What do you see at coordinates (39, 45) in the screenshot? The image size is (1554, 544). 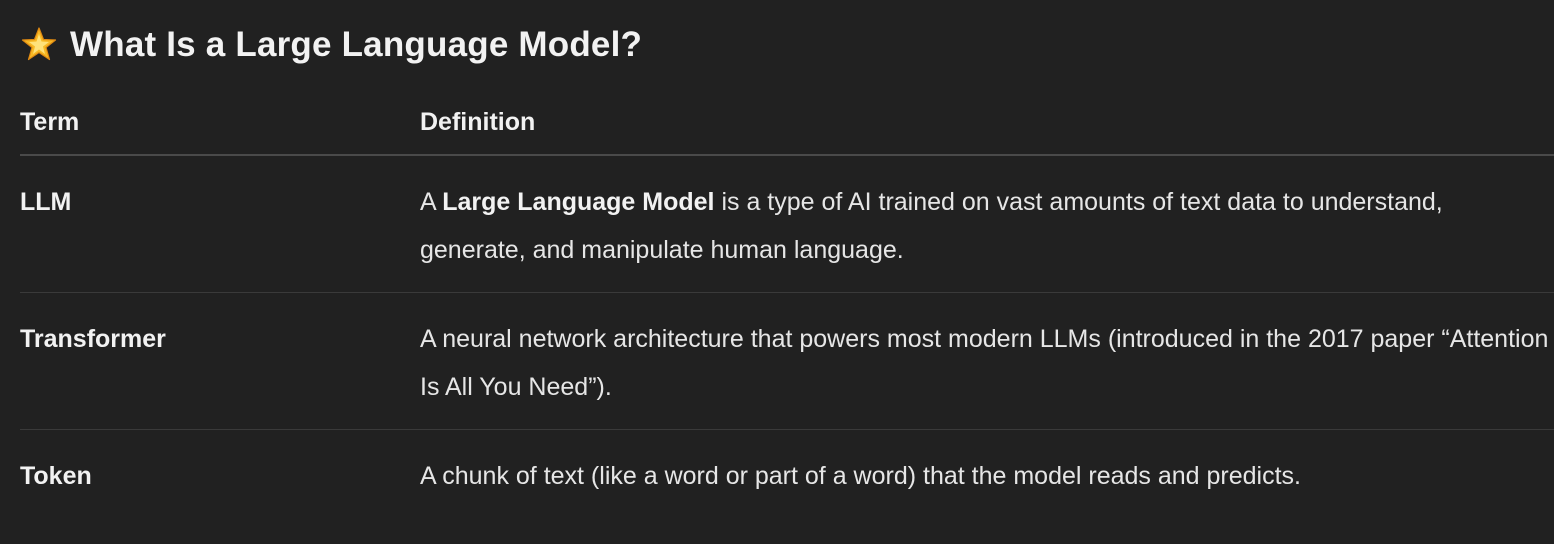 I see `glowing-star-icon` at bounding box center [39, 45].